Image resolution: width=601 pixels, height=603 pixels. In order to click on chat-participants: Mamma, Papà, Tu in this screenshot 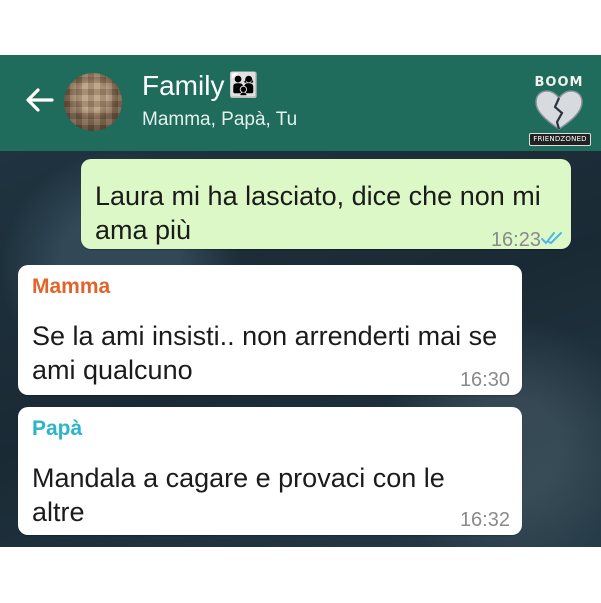, I will do `click(220, 119)`.